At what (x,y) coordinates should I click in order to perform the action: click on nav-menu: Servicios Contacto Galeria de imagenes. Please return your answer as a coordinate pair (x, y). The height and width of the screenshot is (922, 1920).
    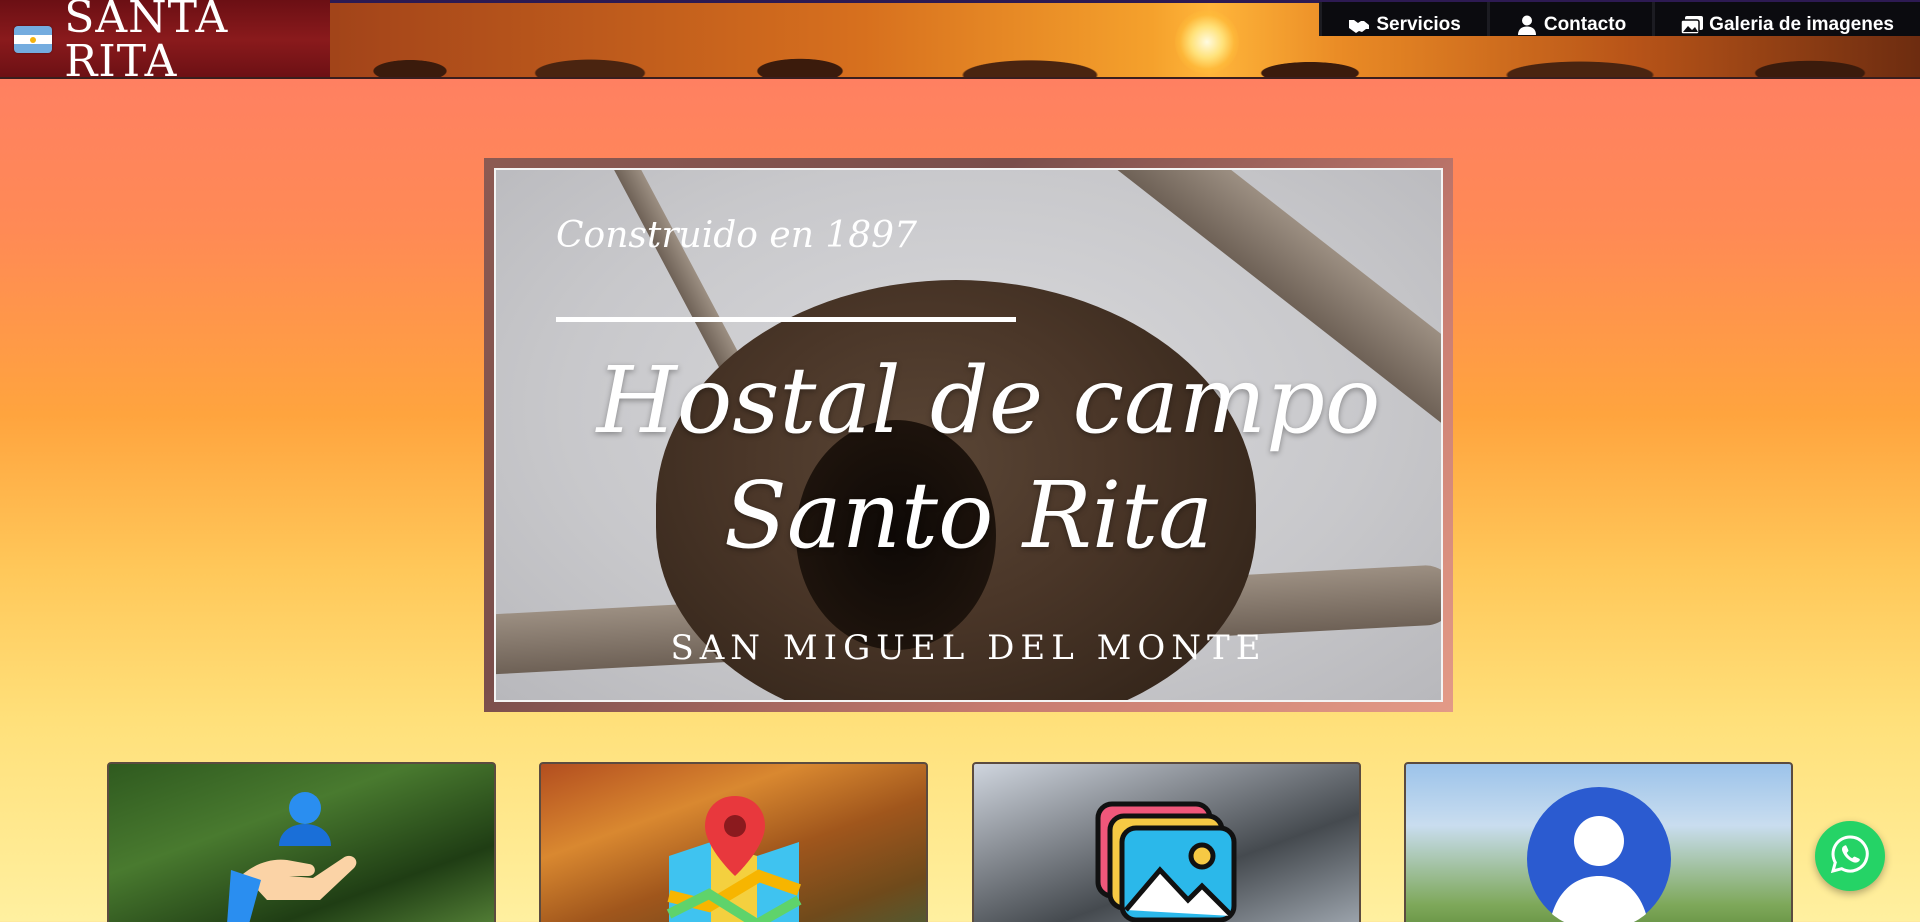
    Looking at the image, I should click on (1619, 19).